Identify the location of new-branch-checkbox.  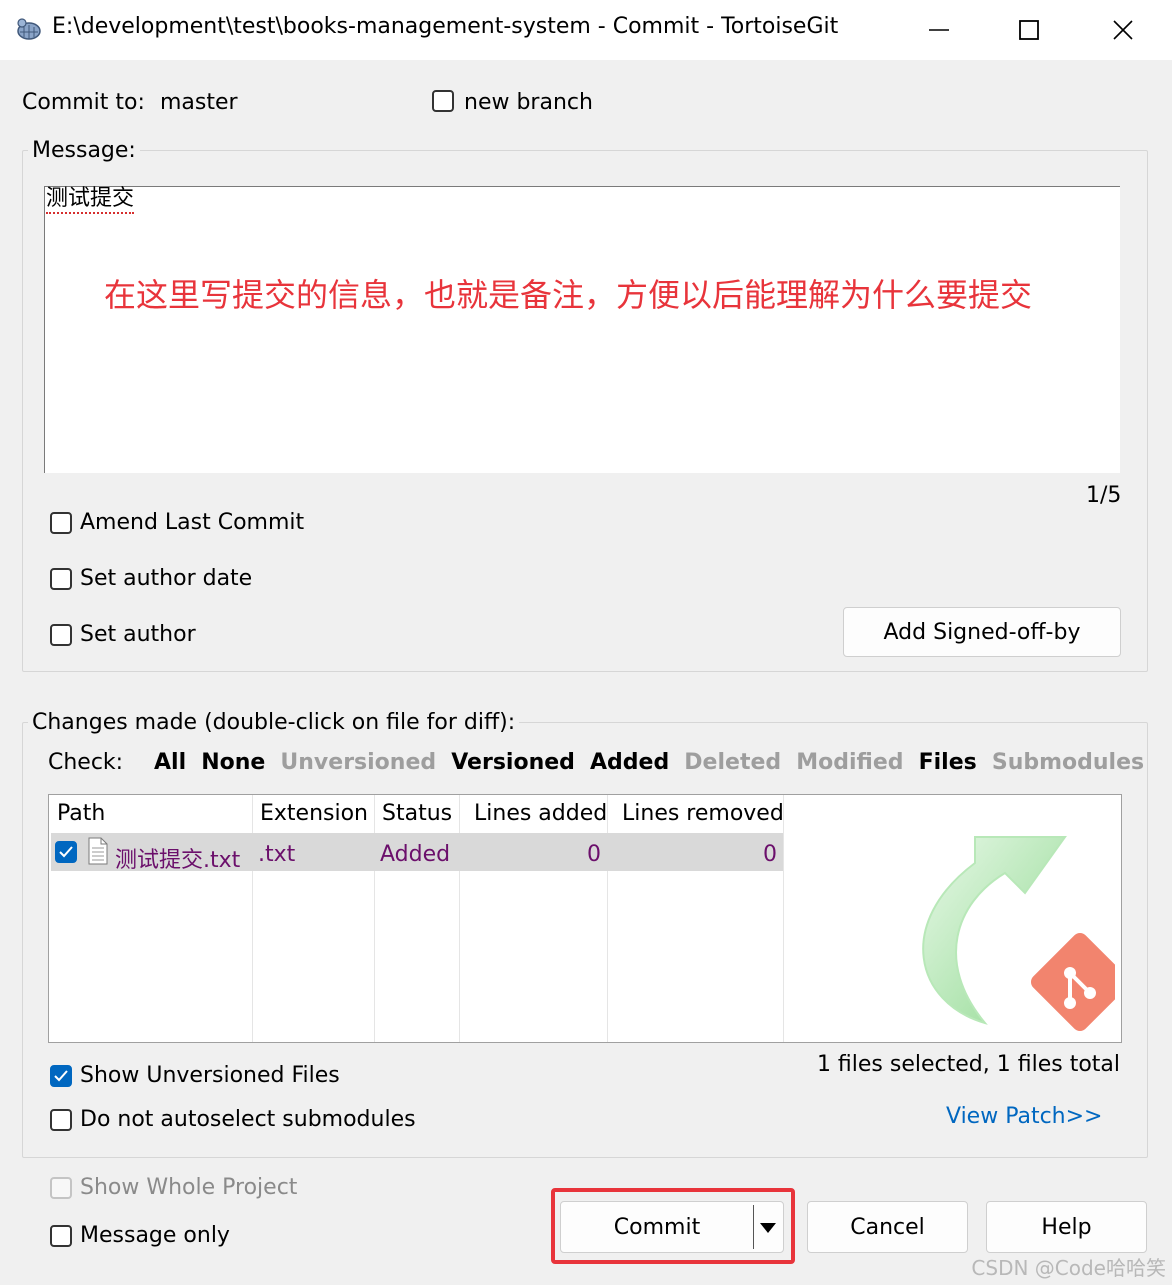
(443, 101).